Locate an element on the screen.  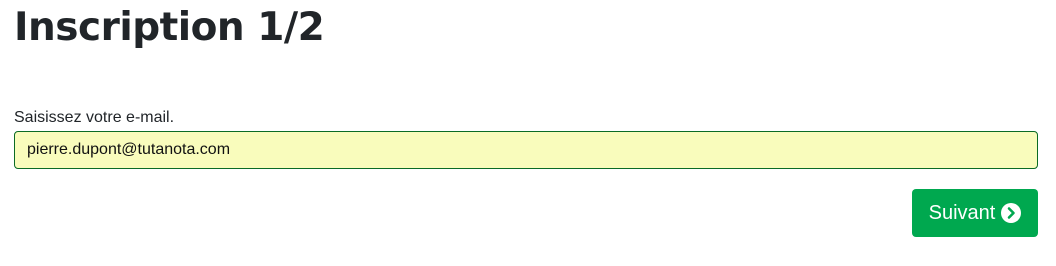
next-button: Suivant is located at coordinates (975, 213).